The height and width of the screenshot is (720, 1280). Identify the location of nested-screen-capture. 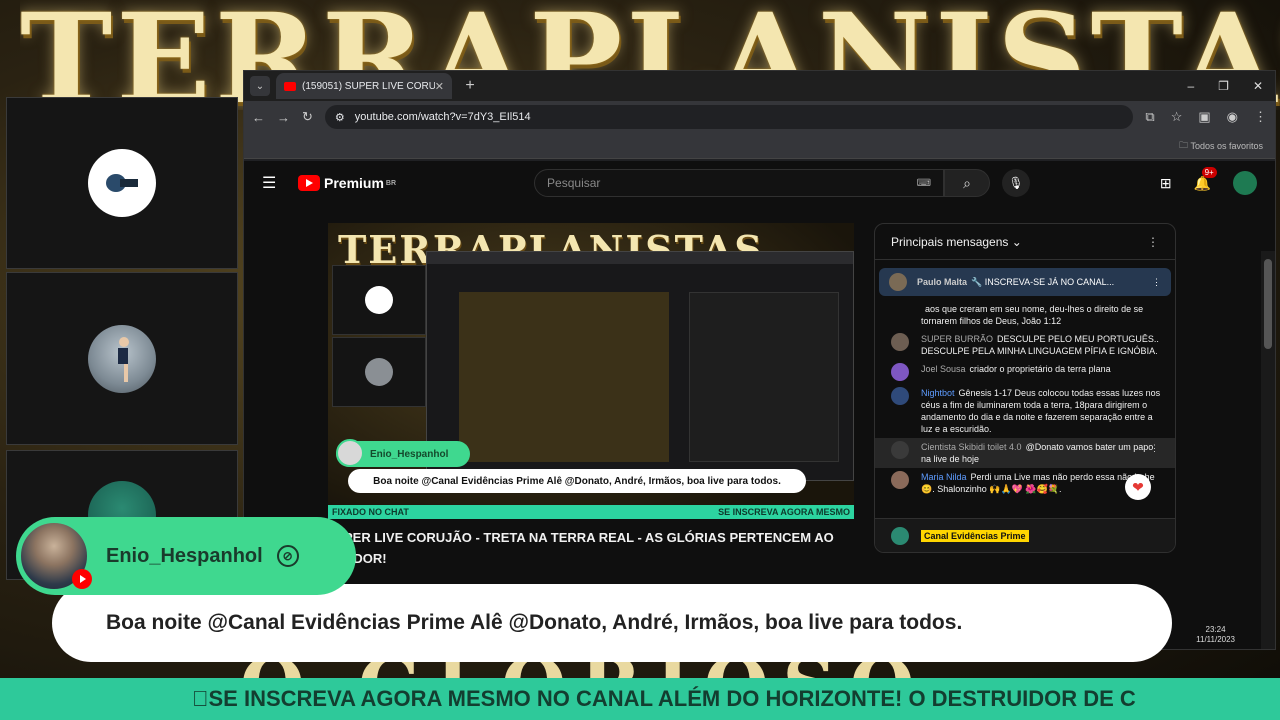
(640, 366).